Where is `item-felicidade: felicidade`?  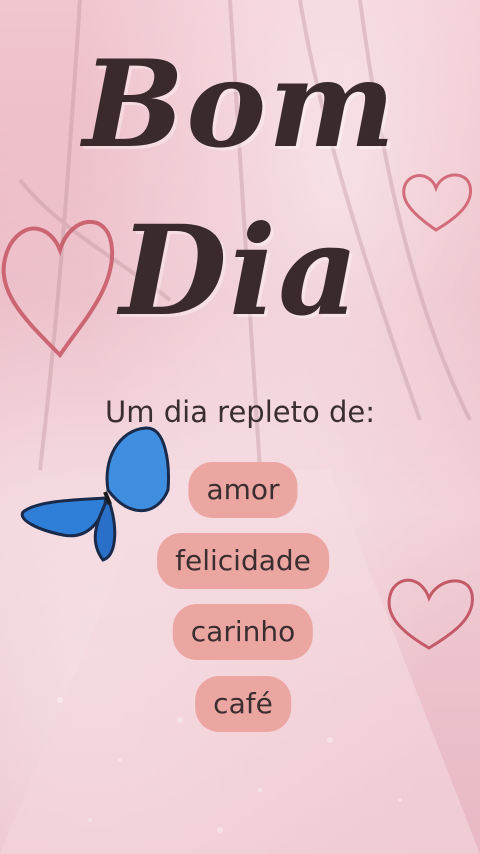 item-felicidade: felicidade is located at coordinates (243, 561).